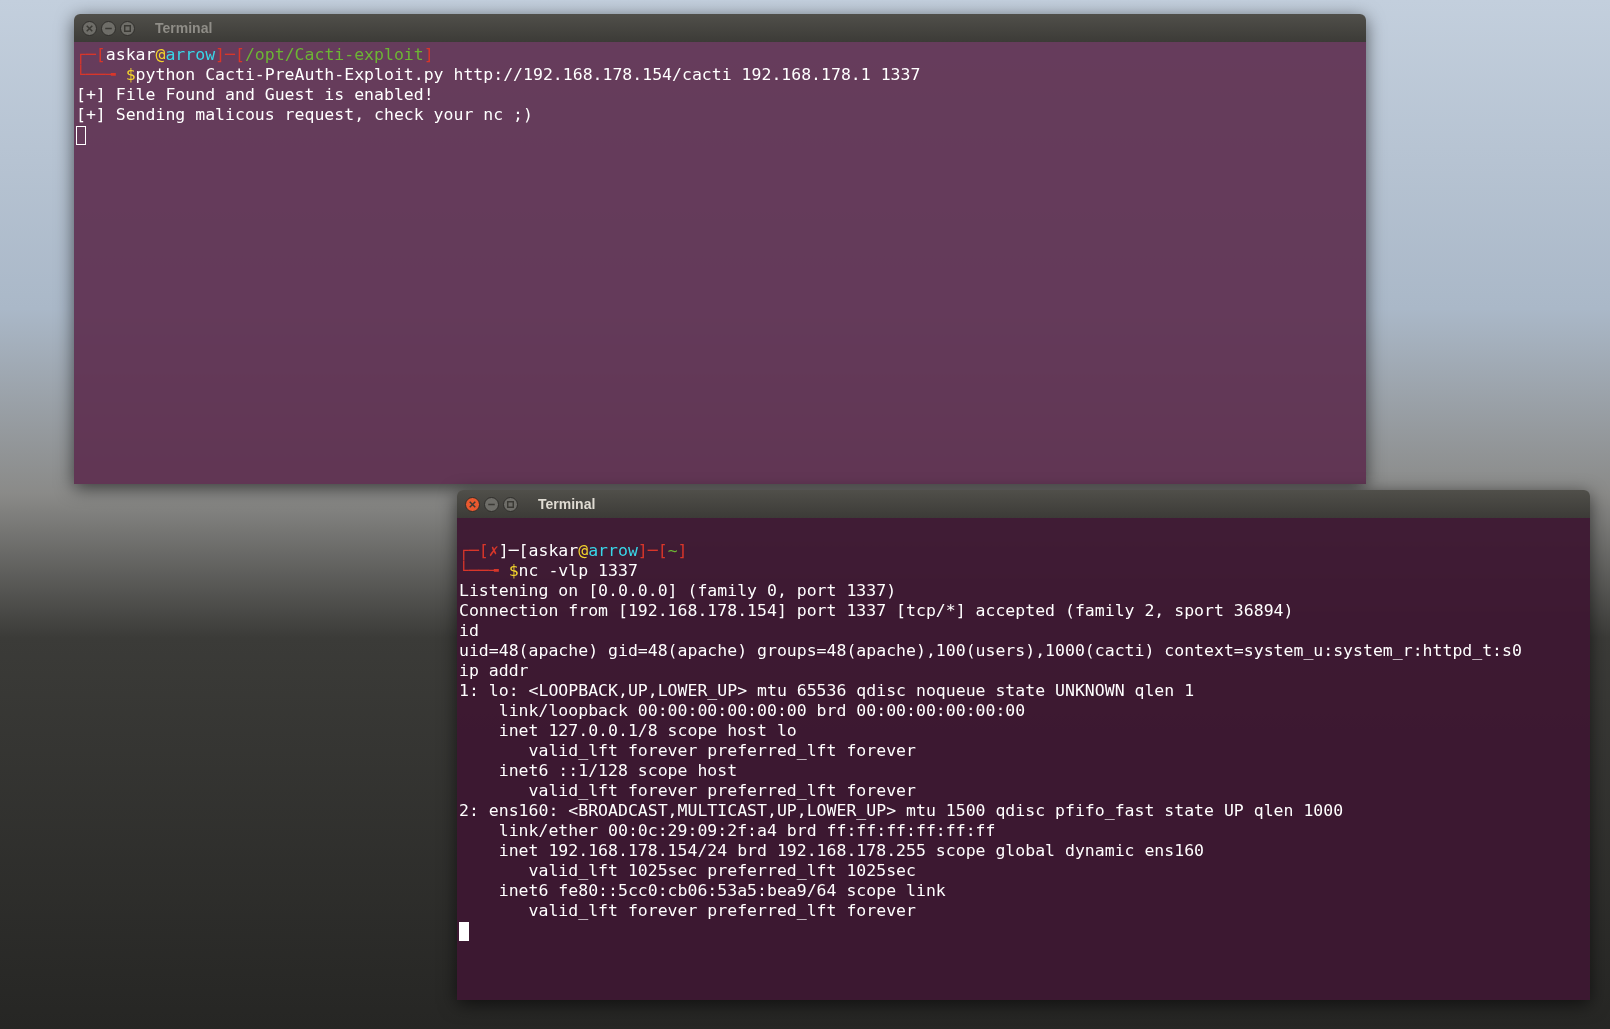 Image resolution: width=1610 pixels, height=1029 pixels. I want to click on output-line: inet6 ::1/128 scope host, so click(617, 771).